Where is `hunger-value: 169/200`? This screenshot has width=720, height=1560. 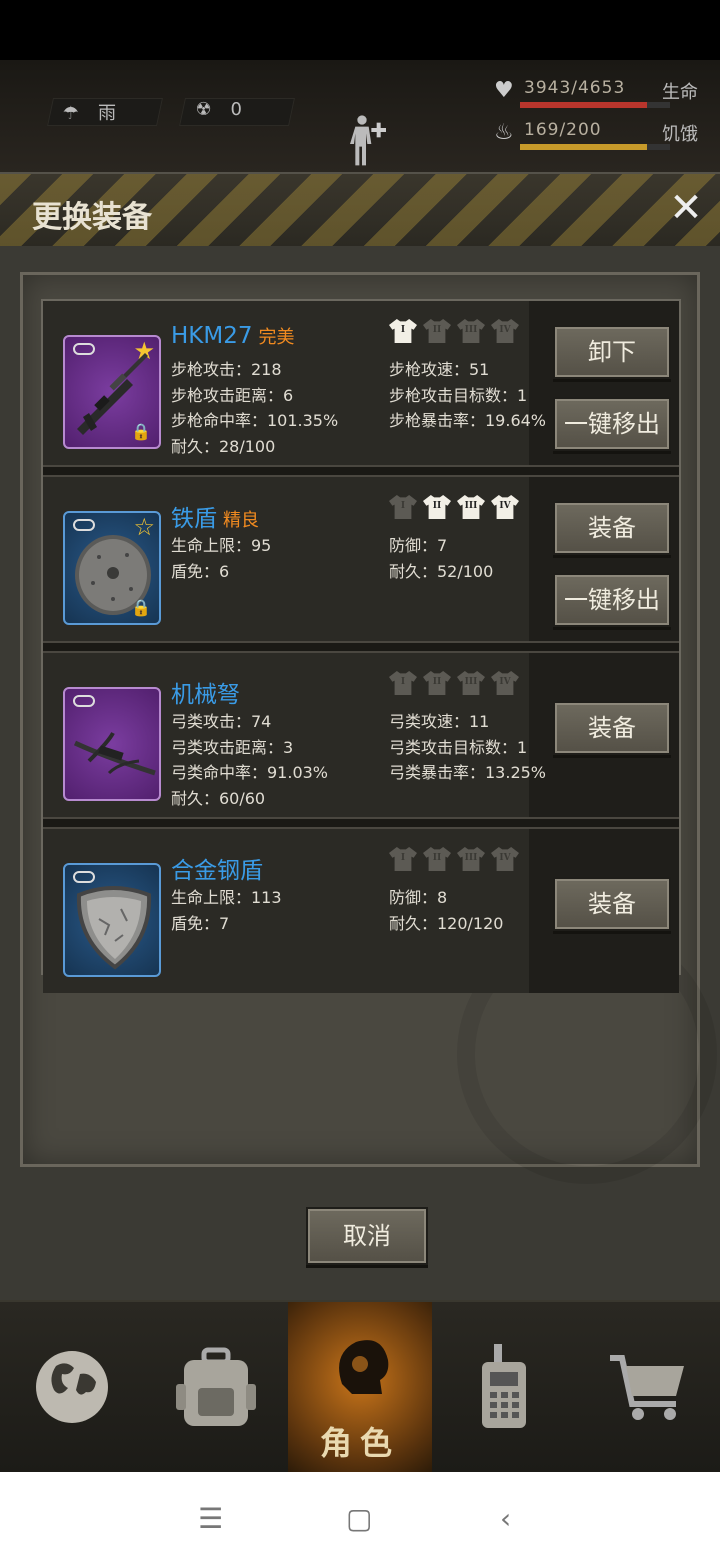 hunger-value: 169/200 is located at coordinates (563, 130).